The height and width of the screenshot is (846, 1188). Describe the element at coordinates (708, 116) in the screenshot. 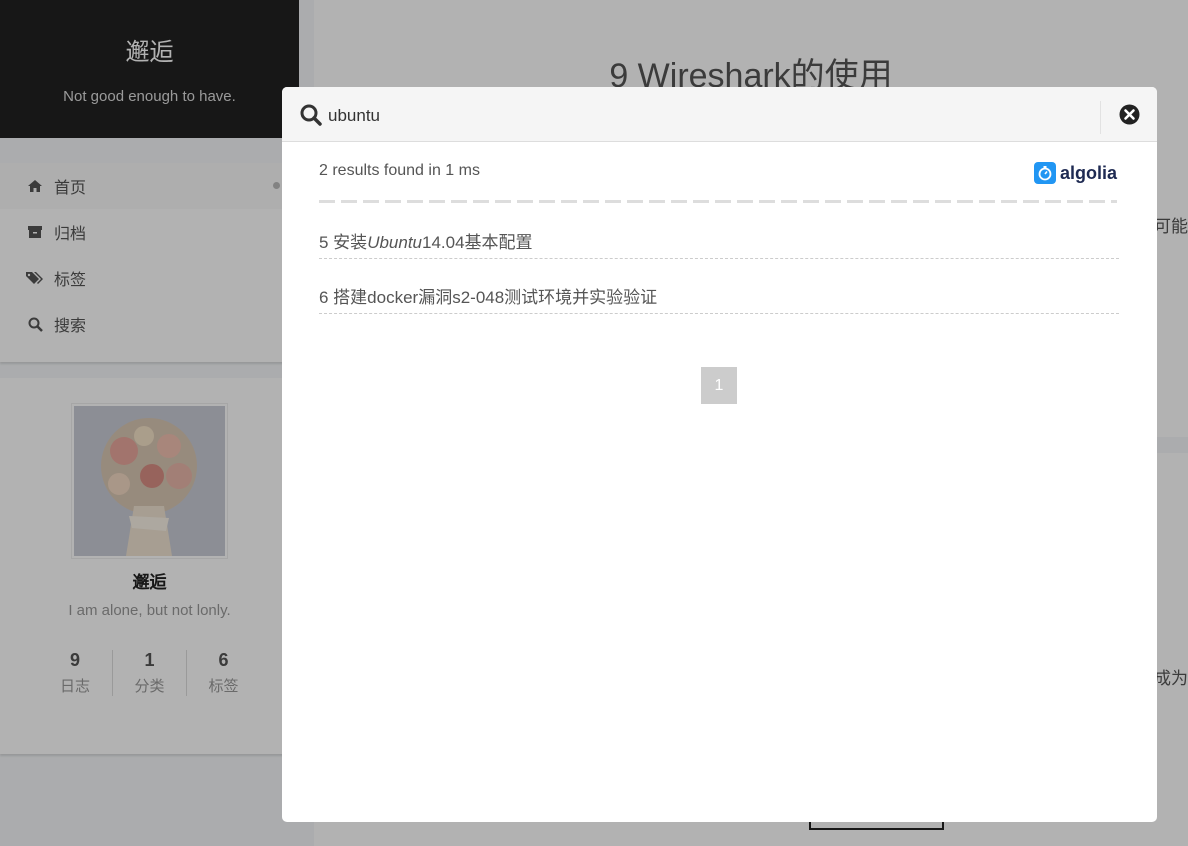

I see `search-input` at that location.